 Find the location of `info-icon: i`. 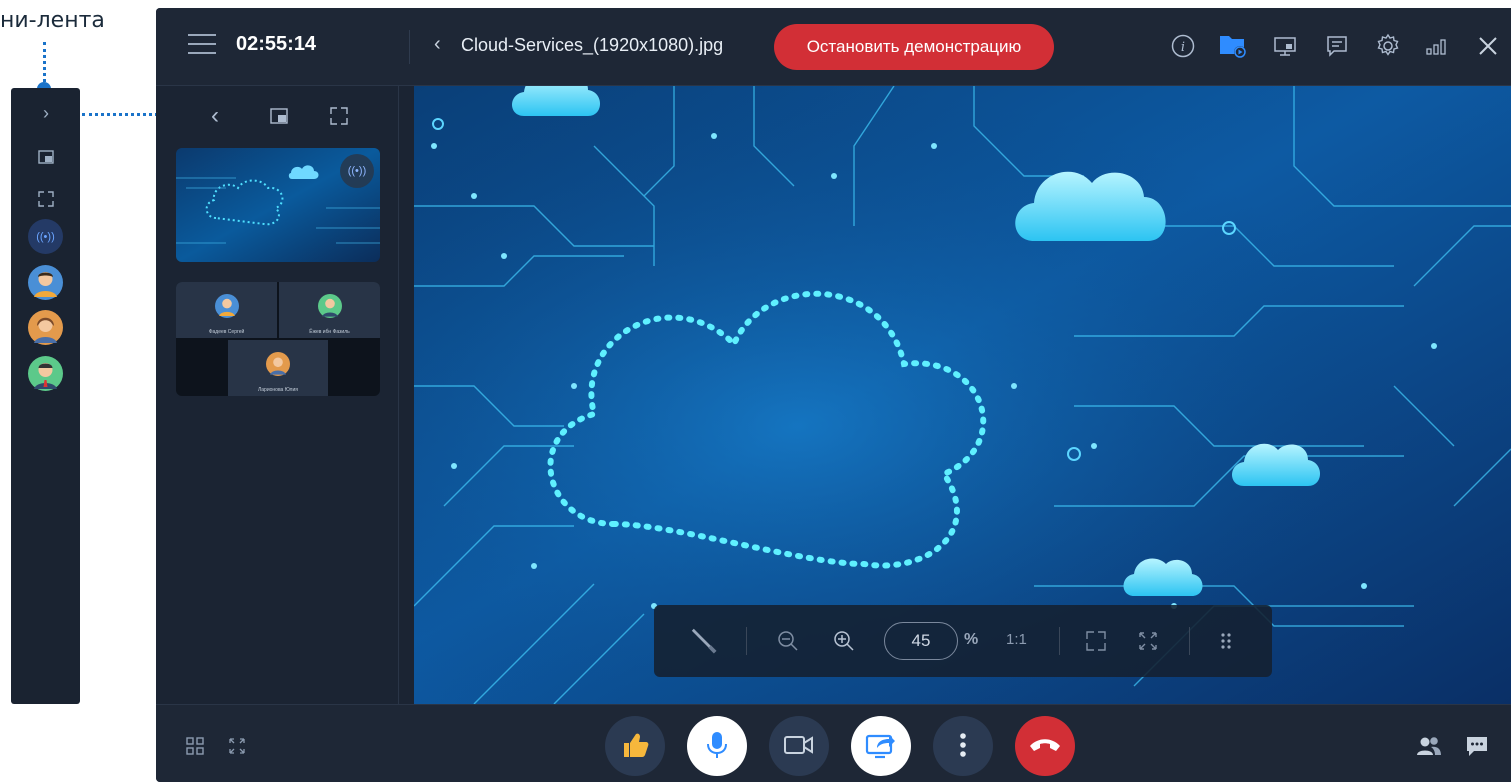

info-icon: i is located at coordinates (1183, 46).